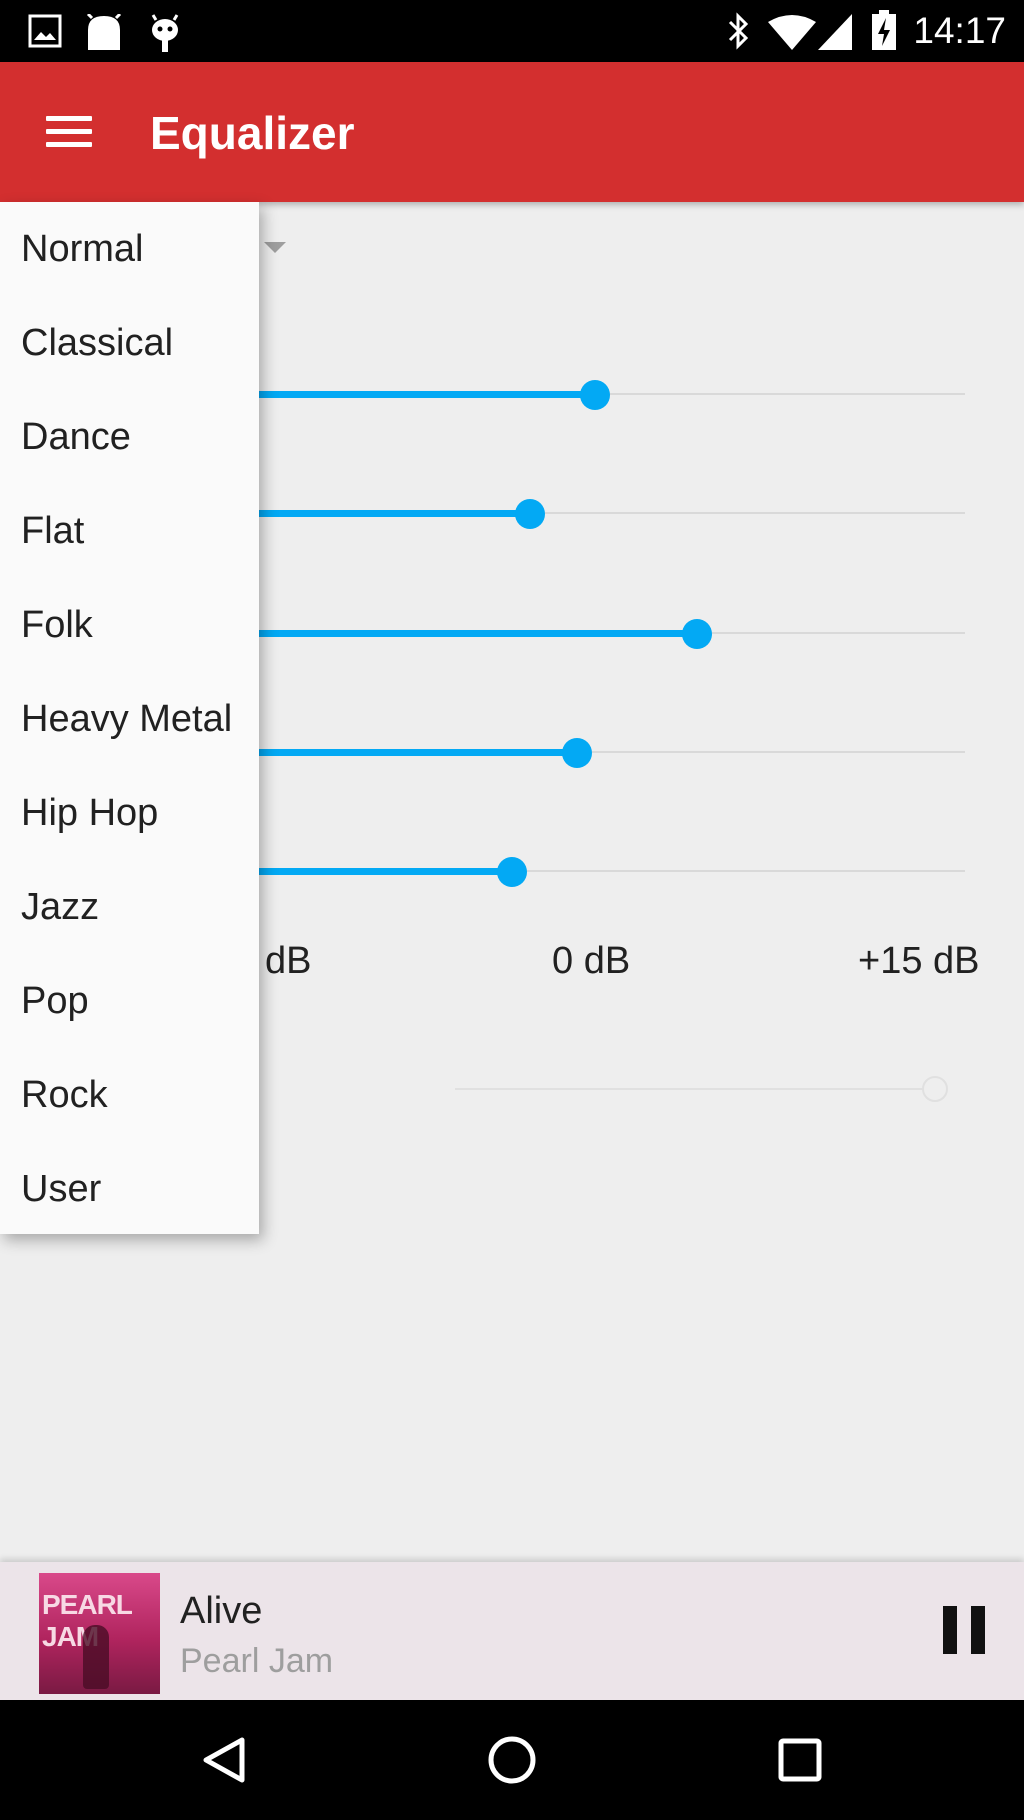 The image size is (1024, 1820). Describe the element at coordinates (591, 961) in the screenshot. I see `scale-label-mid: 0 dB` at that location.